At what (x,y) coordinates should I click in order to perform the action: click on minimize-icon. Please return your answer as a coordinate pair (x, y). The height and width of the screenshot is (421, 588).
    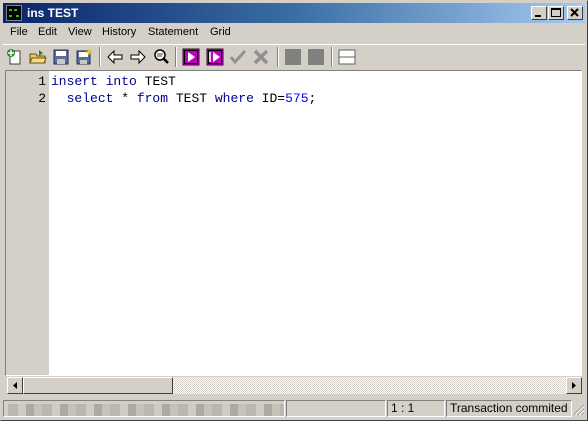
    Looking at the image, I should click on (538, 16).